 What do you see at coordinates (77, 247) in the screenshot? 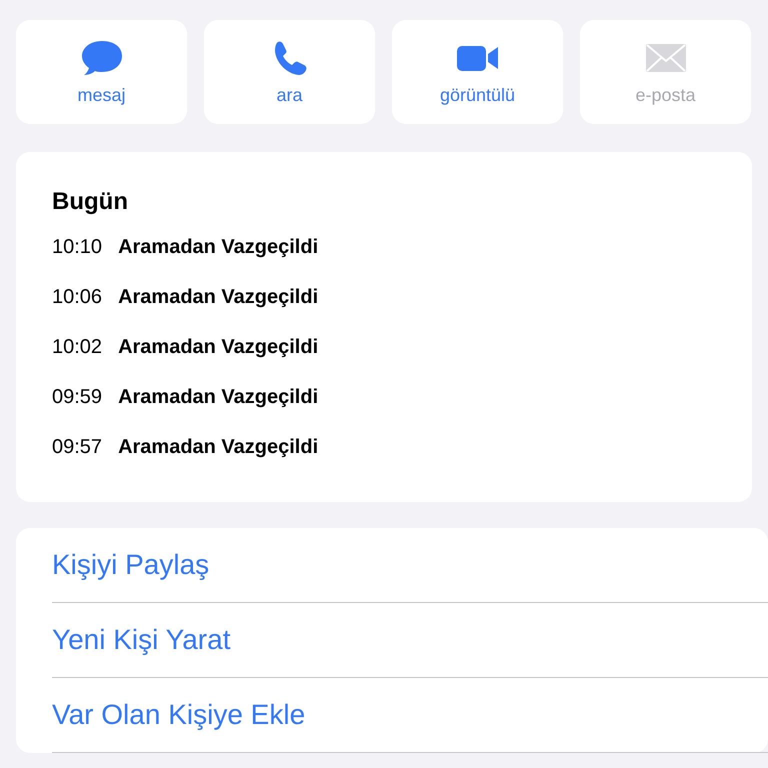
I see `call-time: 10:10` at bounding box center [77, 247].